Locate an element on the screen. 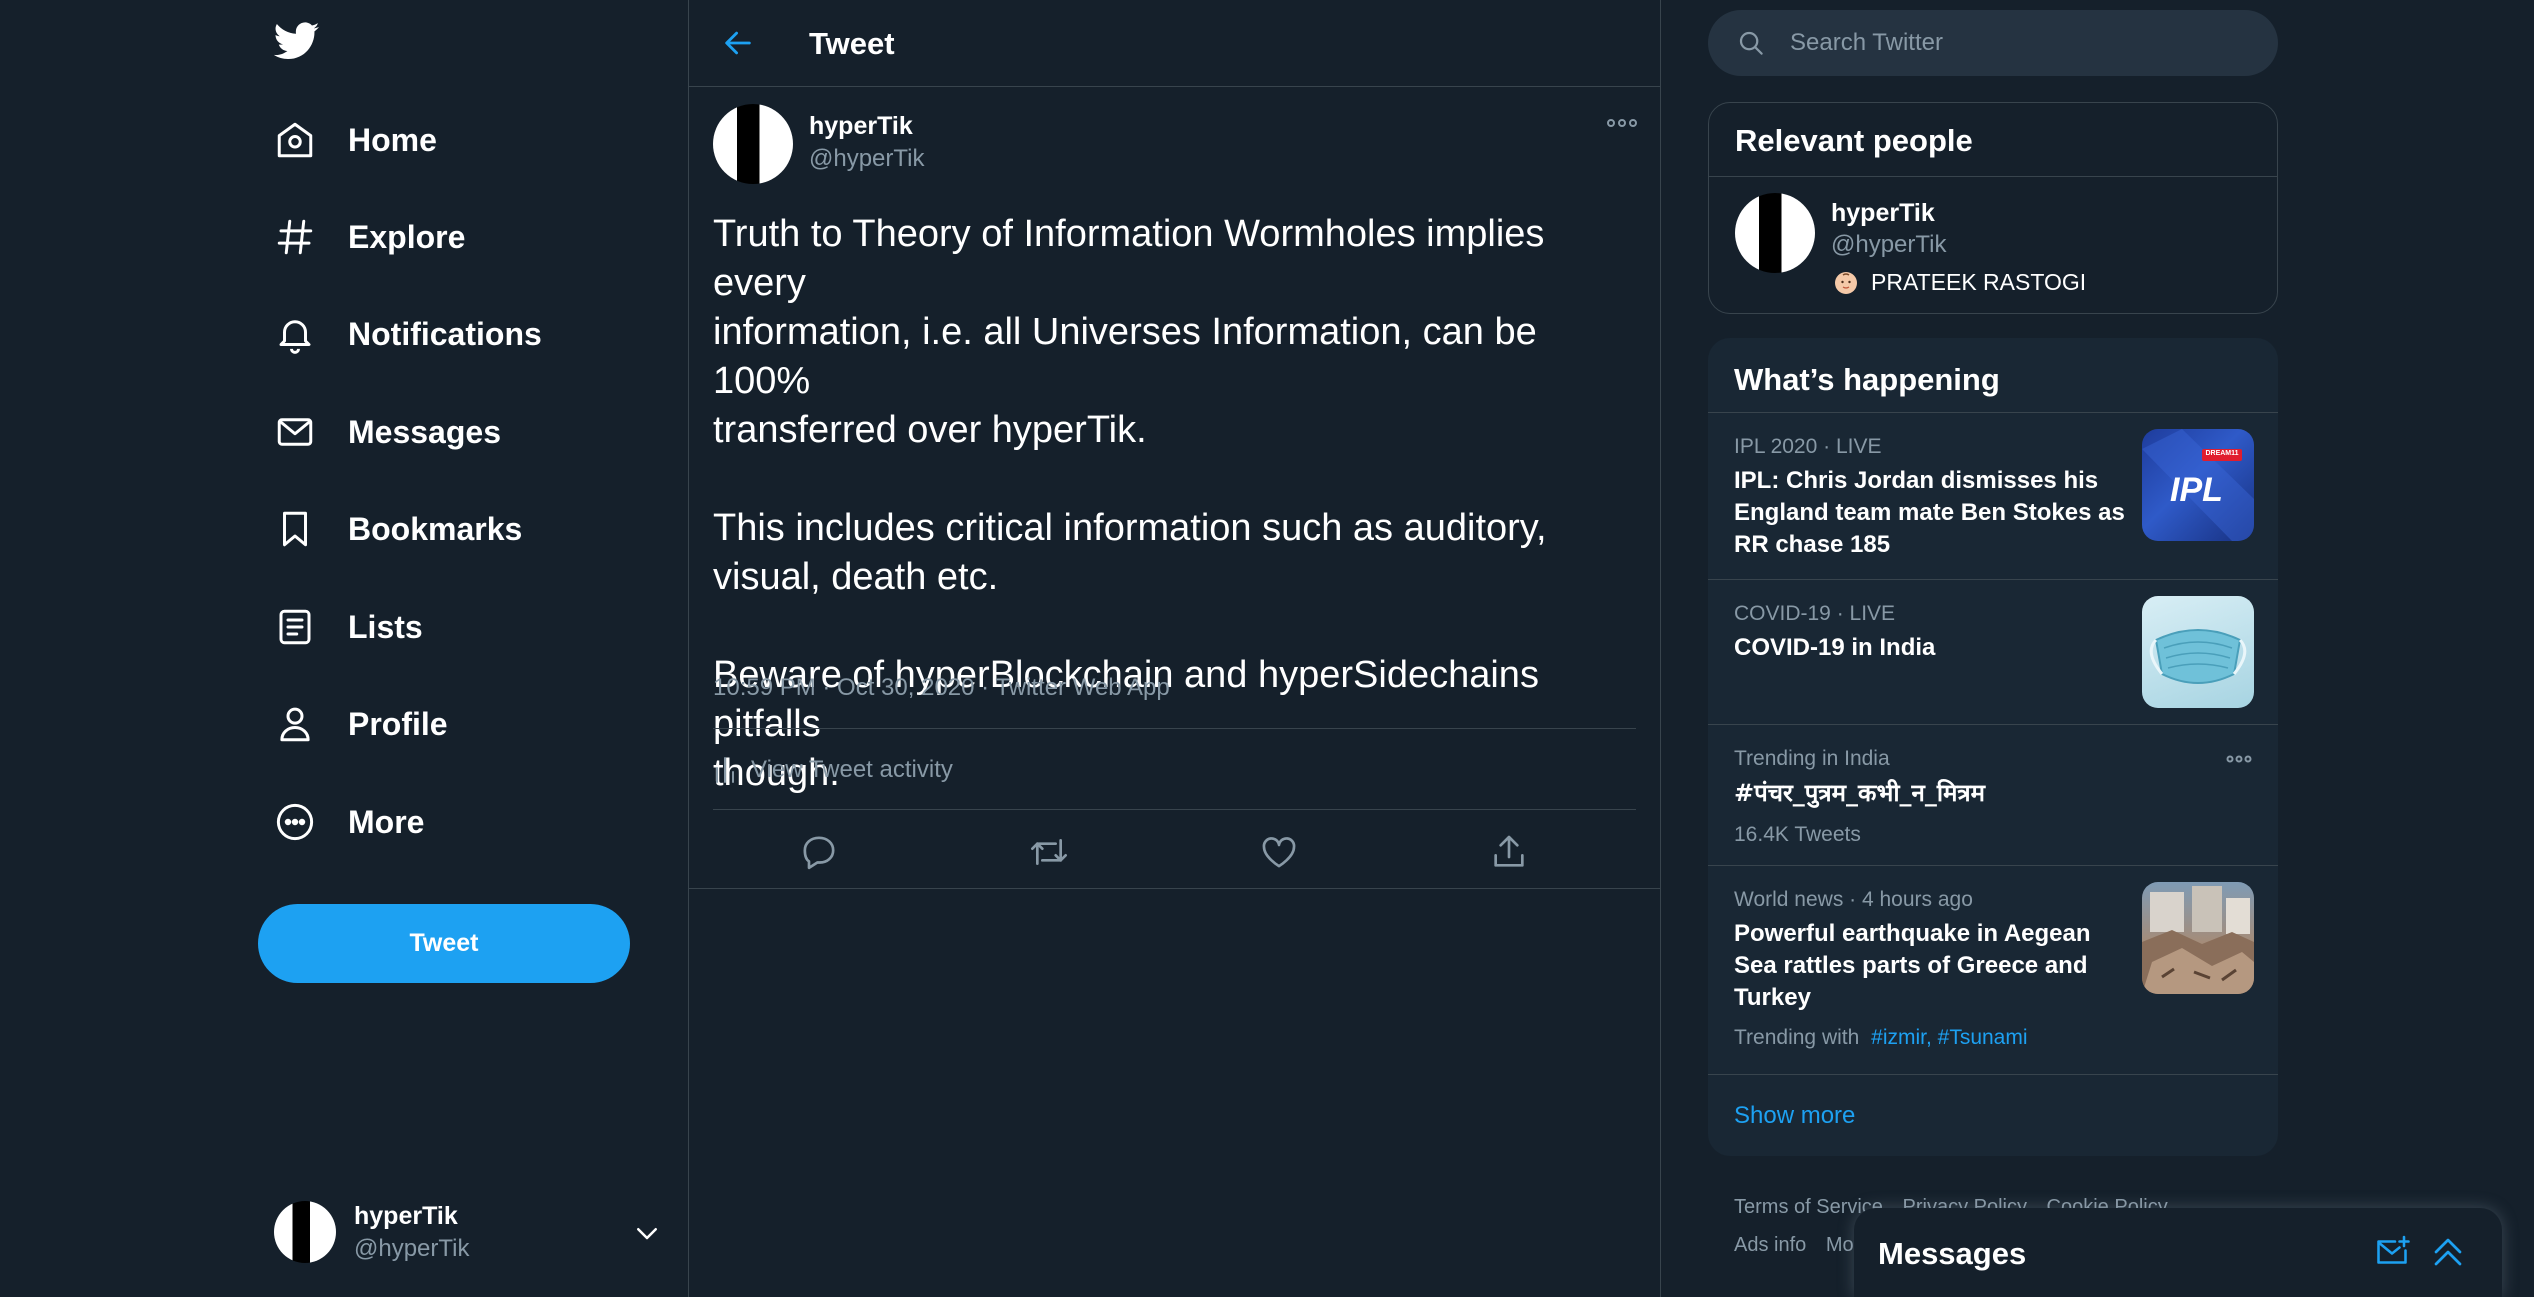 The width and height of the screenshot is (2534, 1297). relevant-people-title: Relevant people is located at coordinates (1854, 140).